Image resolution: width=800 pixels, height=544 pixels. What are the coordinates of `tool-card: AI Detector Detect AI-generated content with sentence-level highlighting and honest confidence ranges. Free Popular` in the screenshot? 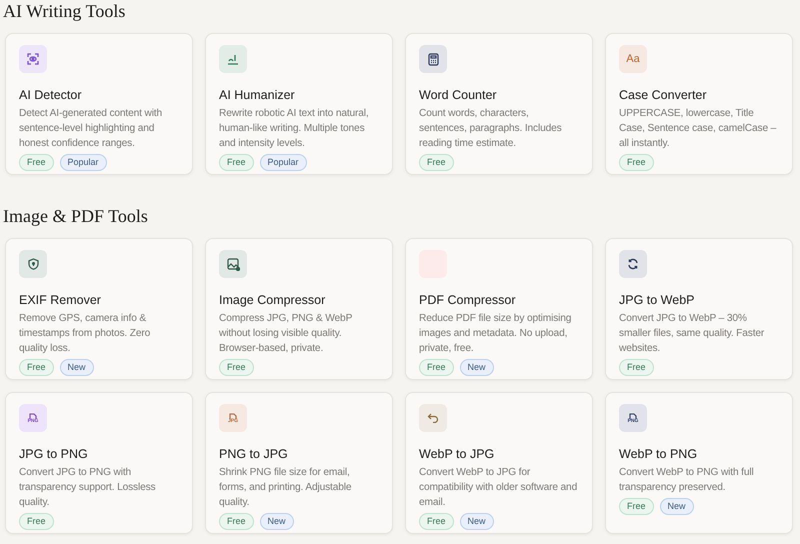 It's located at (99, 104).